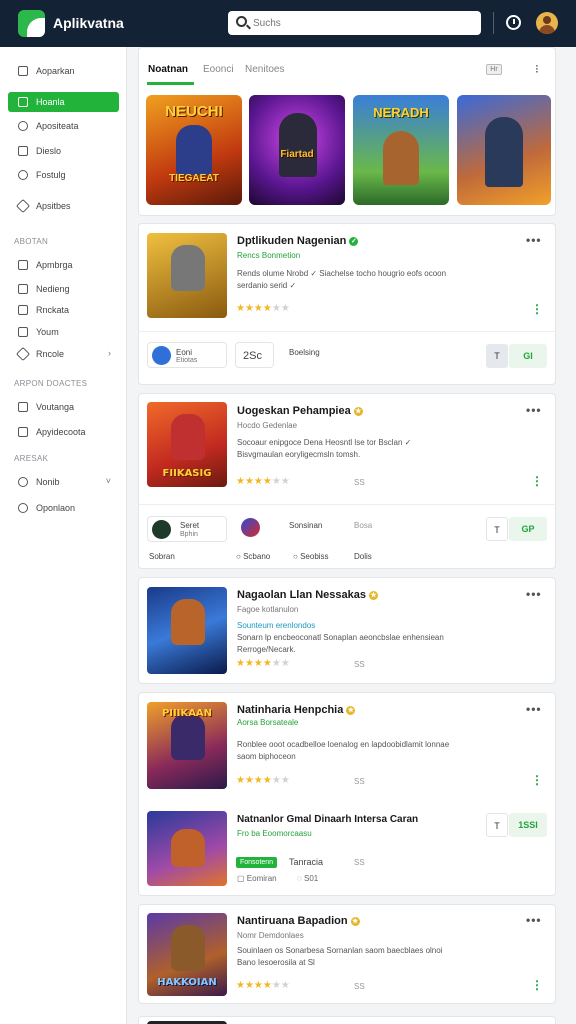 This screenshot has height=1024, width=576. I want to click on sidebar-item-14: Nonib ˅, so click(63, 482).